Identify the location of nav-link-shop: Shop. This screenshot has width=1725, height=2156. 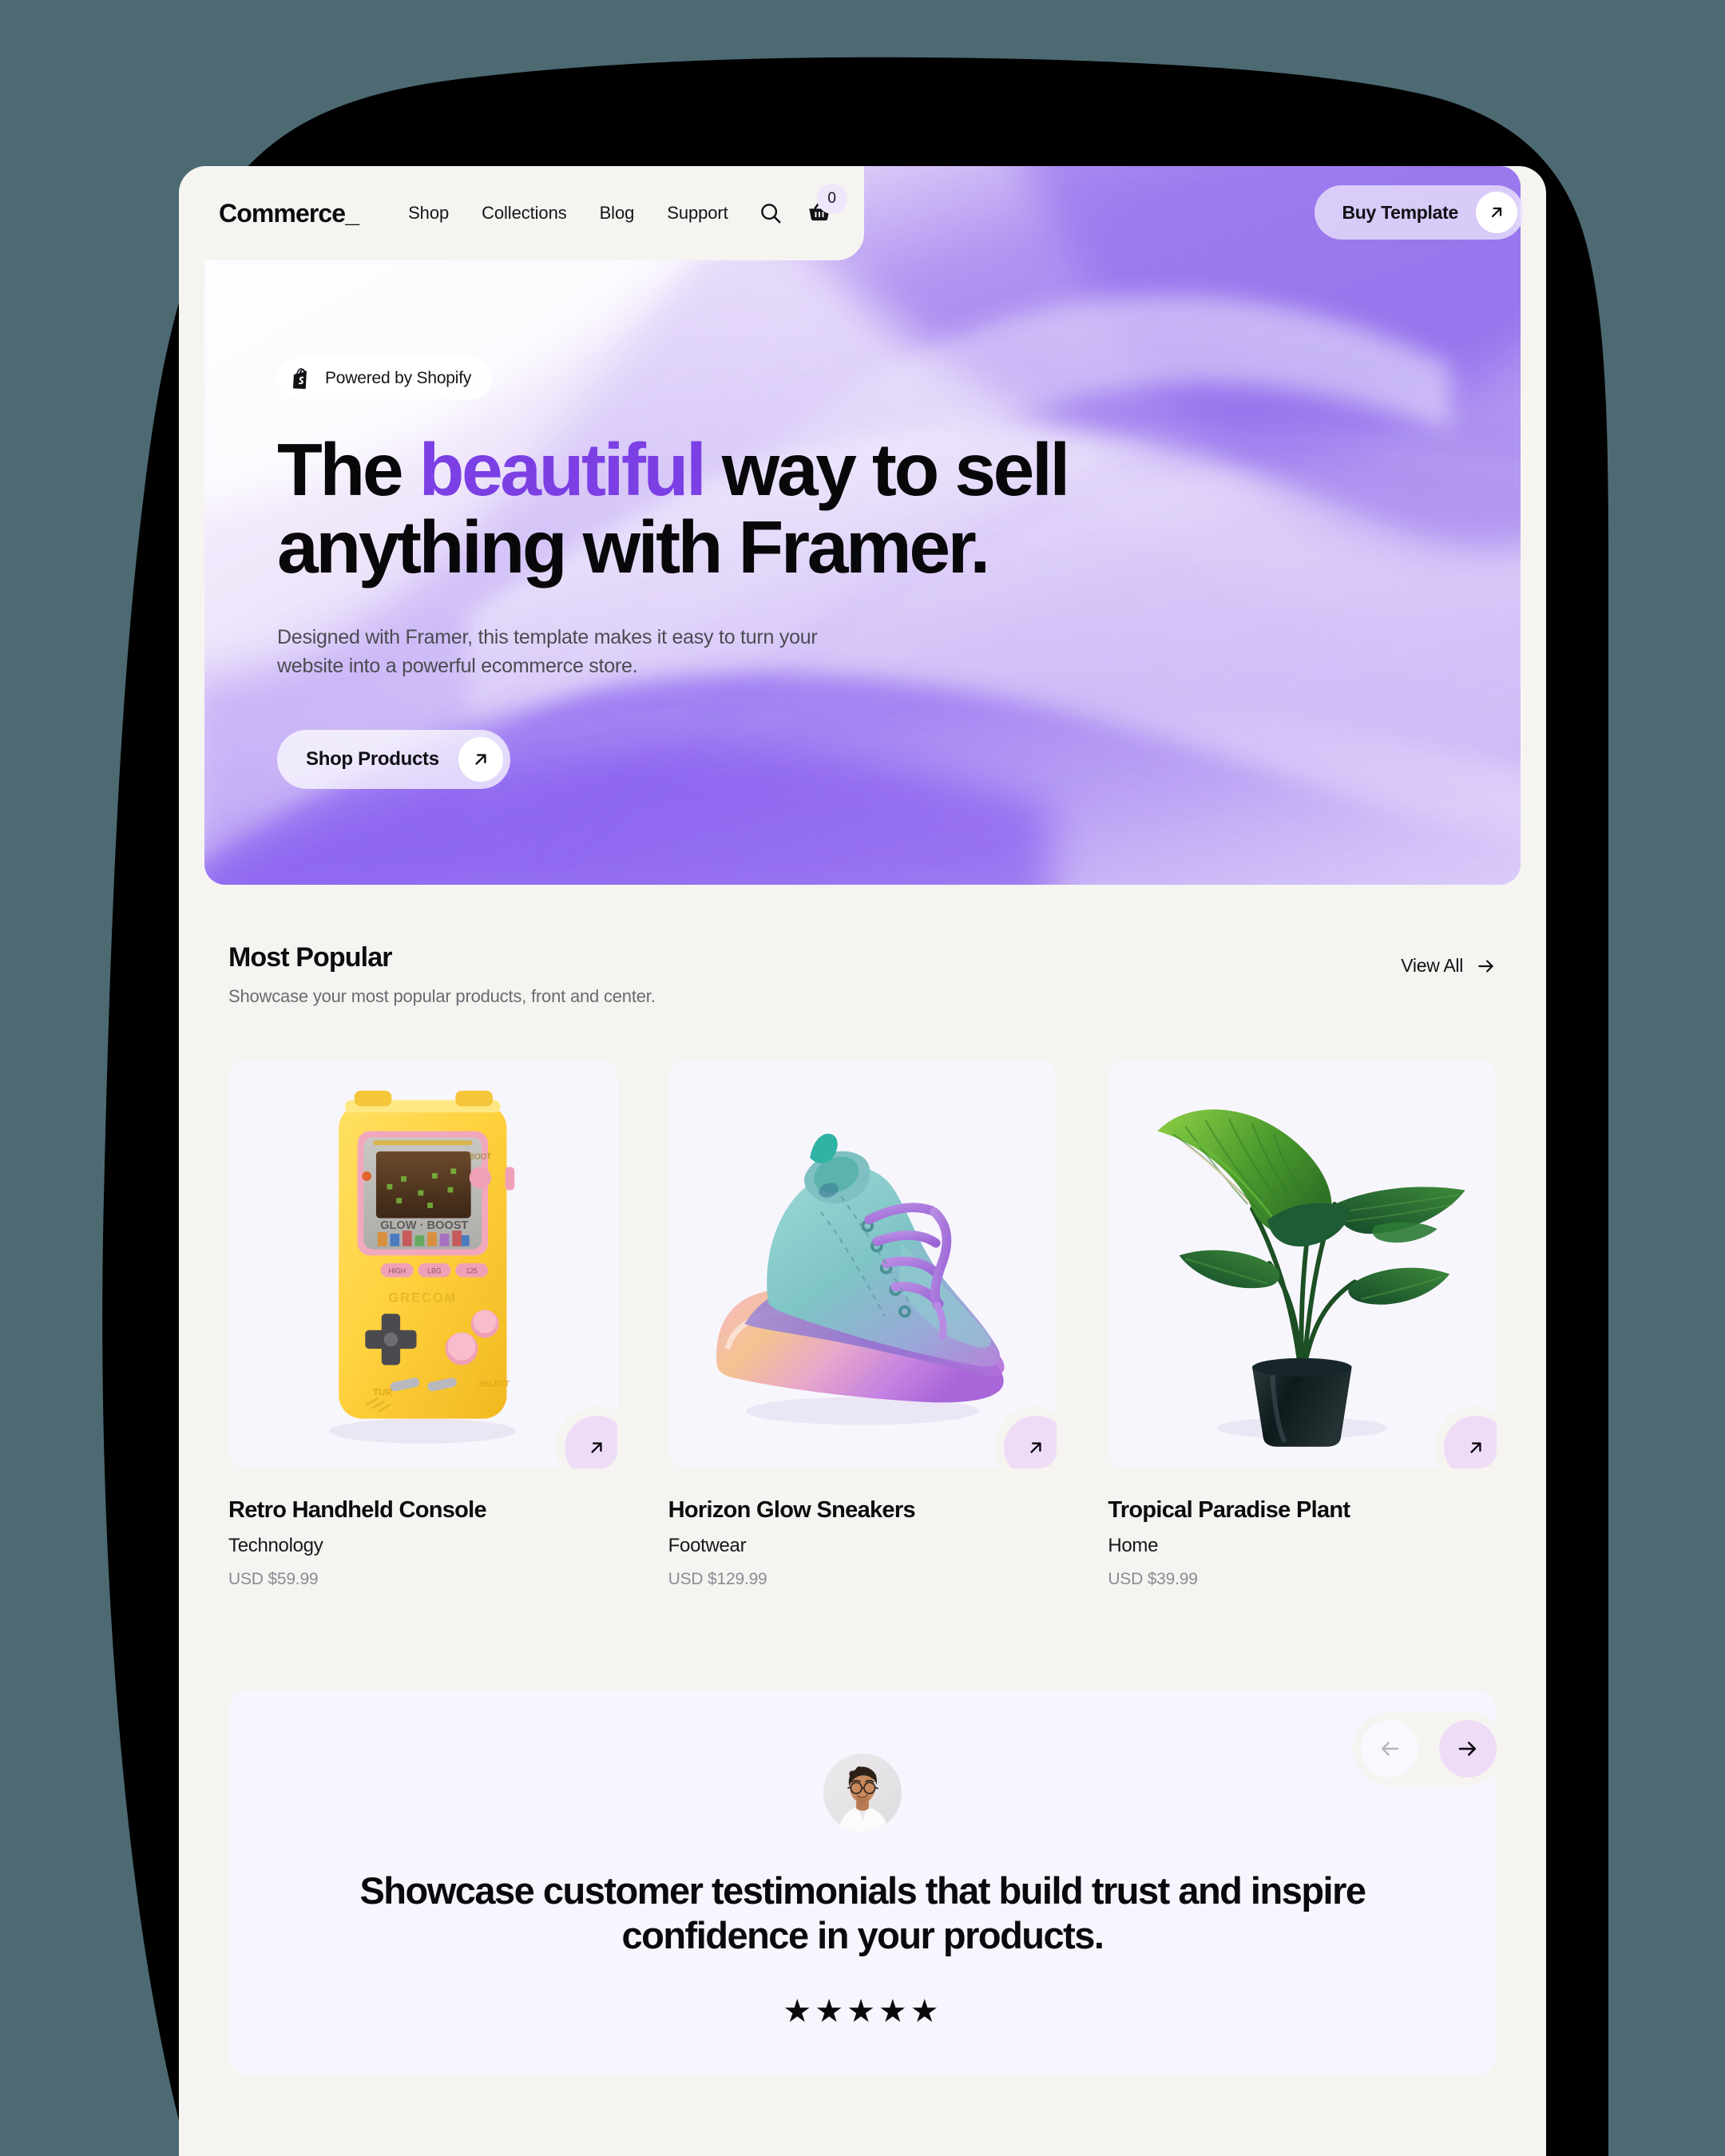
(429, 213).